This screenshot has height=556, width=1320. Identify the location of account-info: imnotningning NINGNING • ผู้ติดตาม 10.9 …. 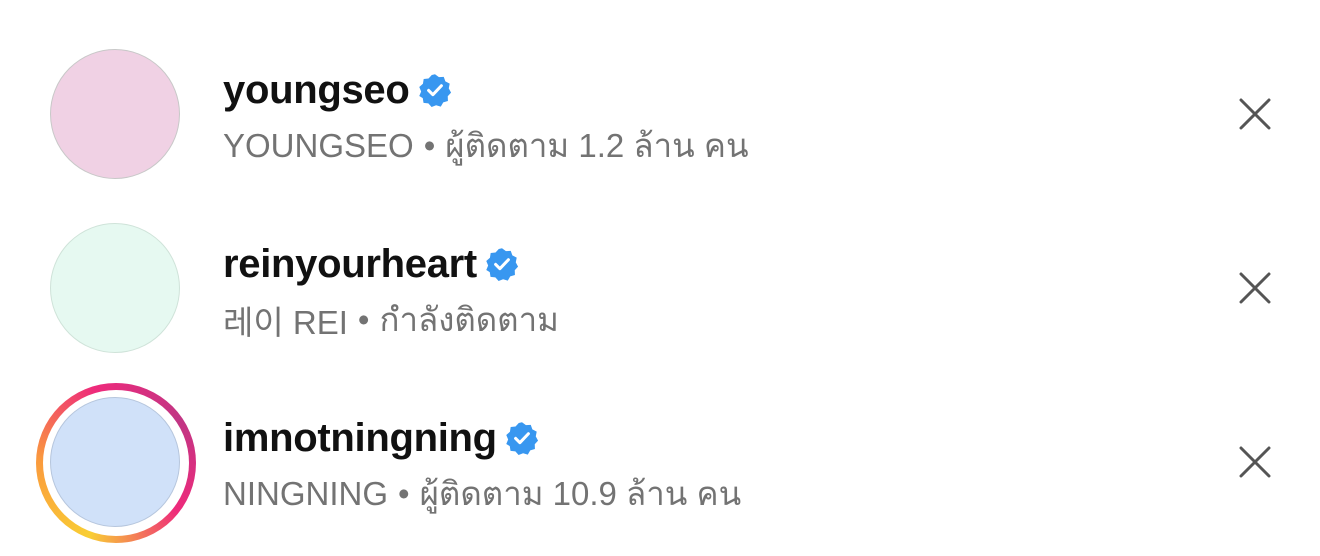
(482, 466).